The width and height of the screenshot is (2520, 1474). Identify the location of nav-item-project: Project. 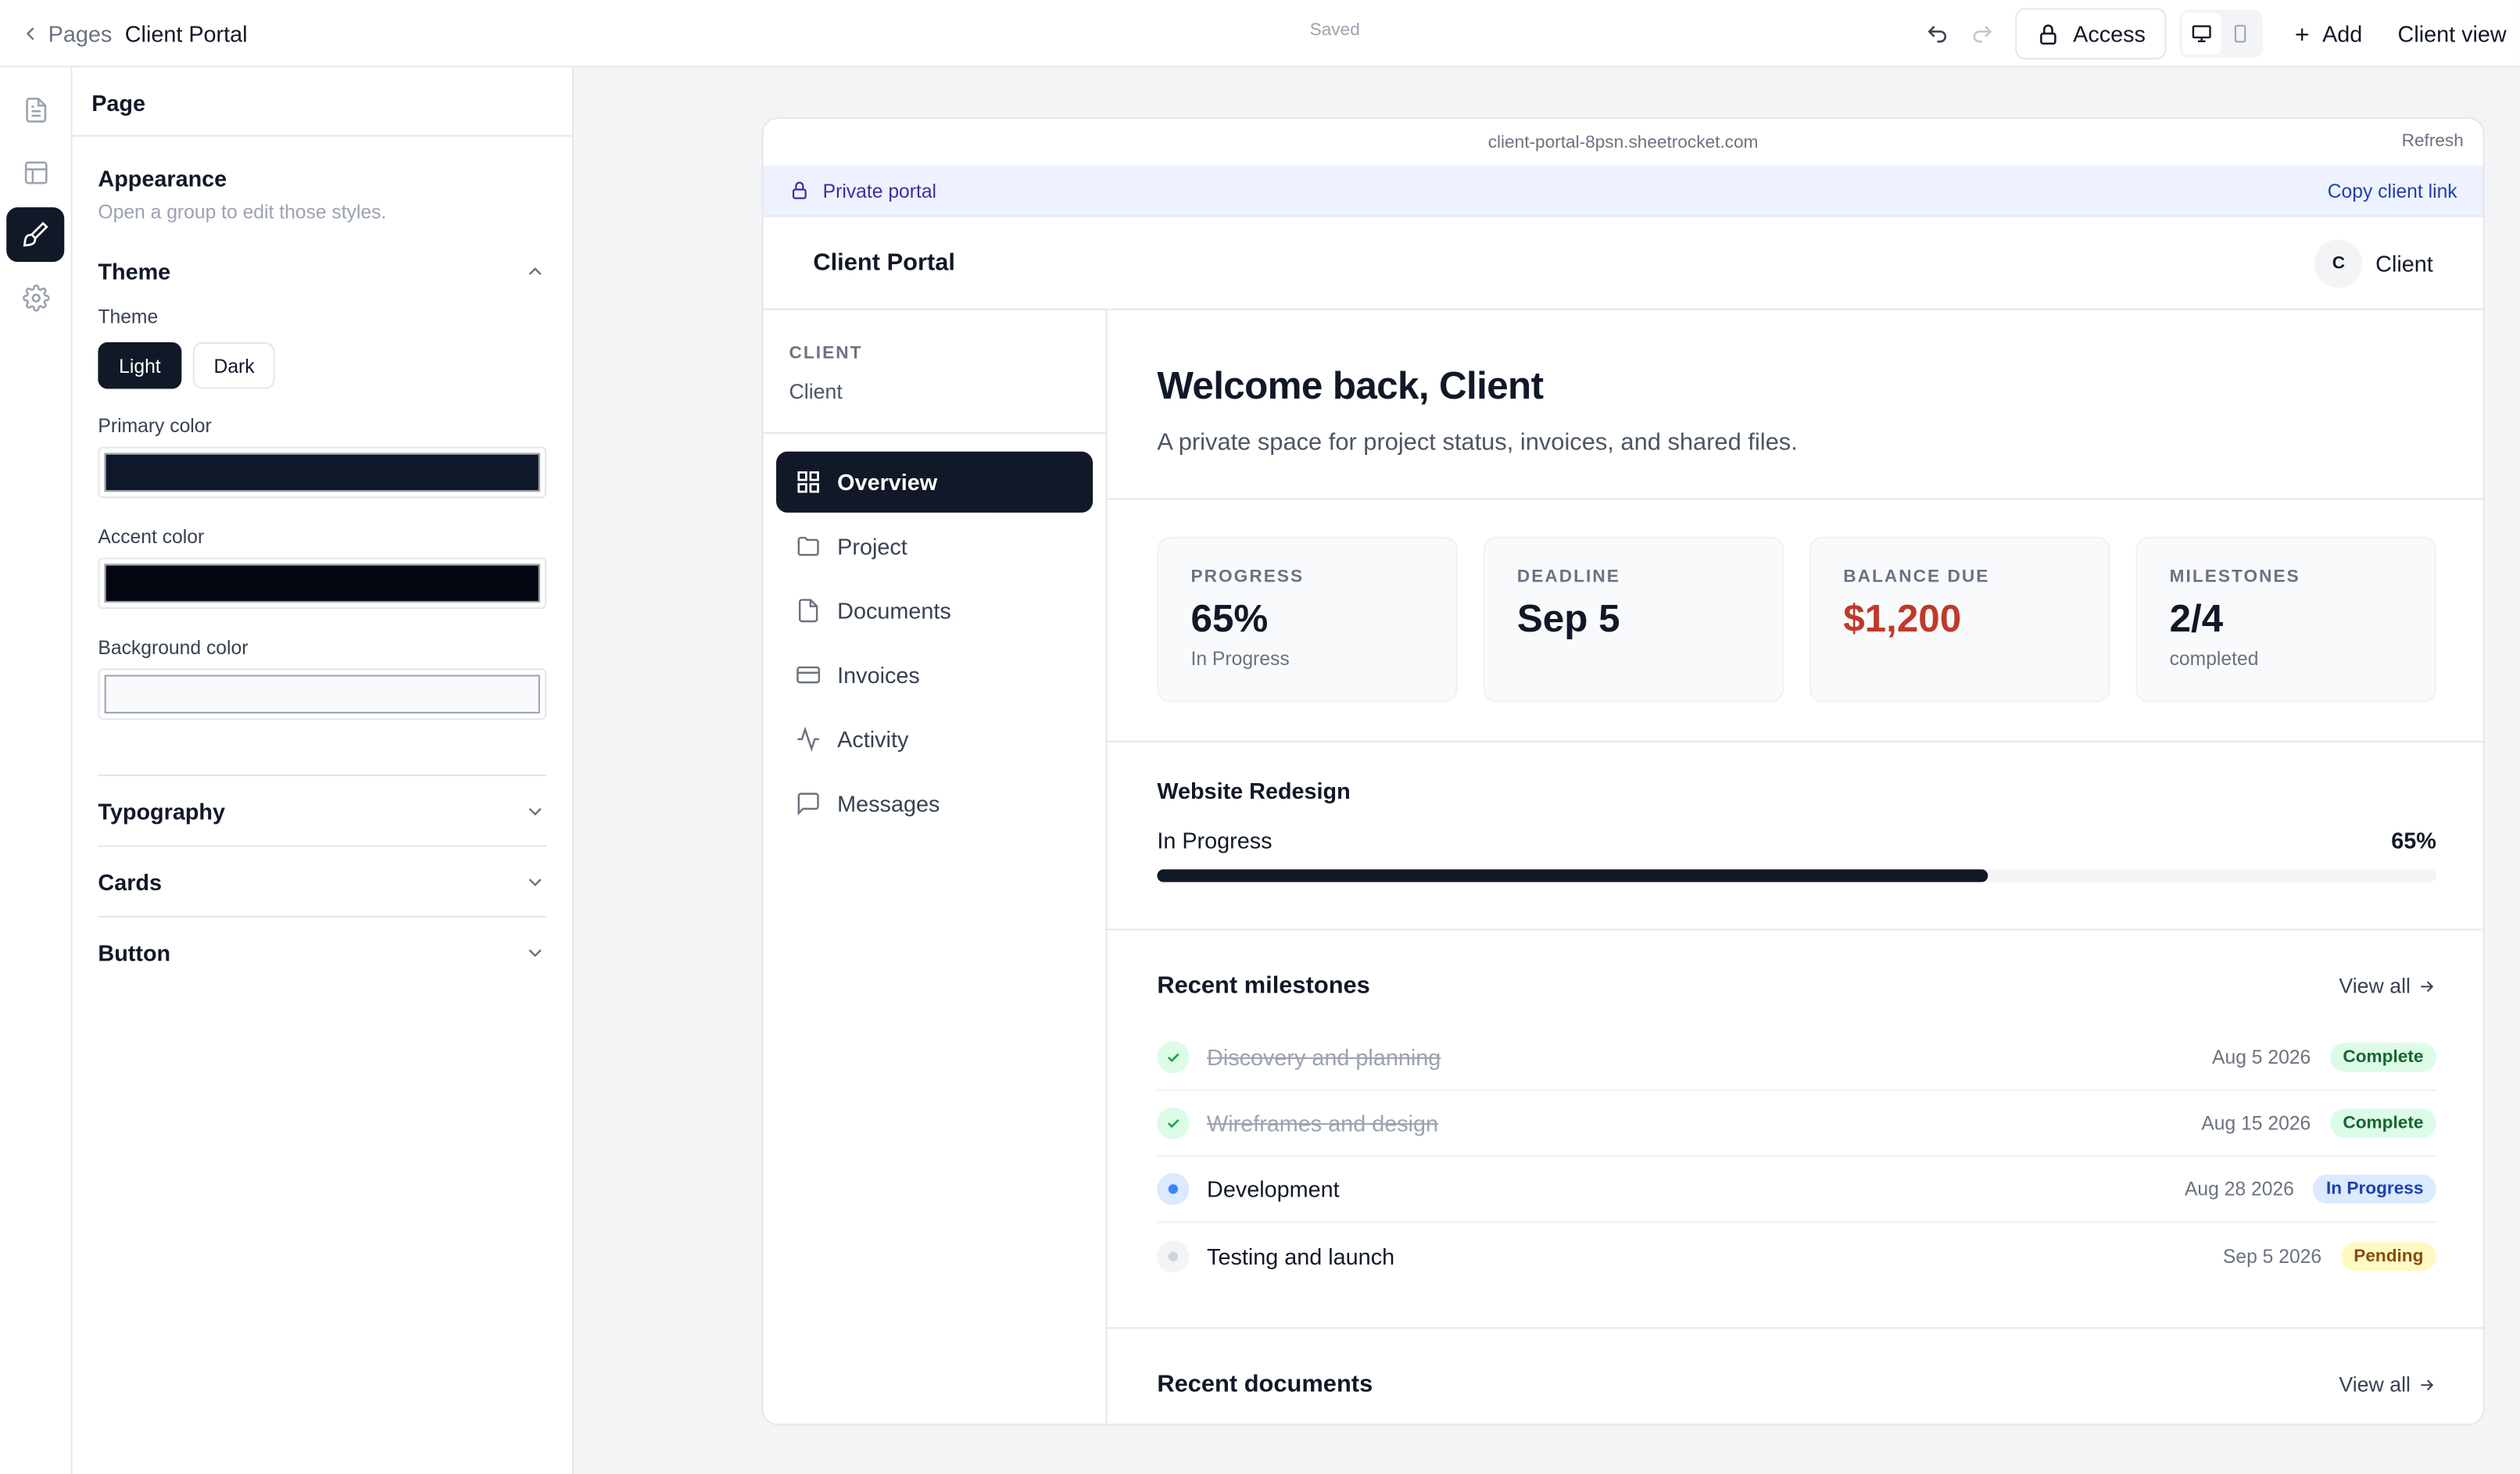
(934, 546).